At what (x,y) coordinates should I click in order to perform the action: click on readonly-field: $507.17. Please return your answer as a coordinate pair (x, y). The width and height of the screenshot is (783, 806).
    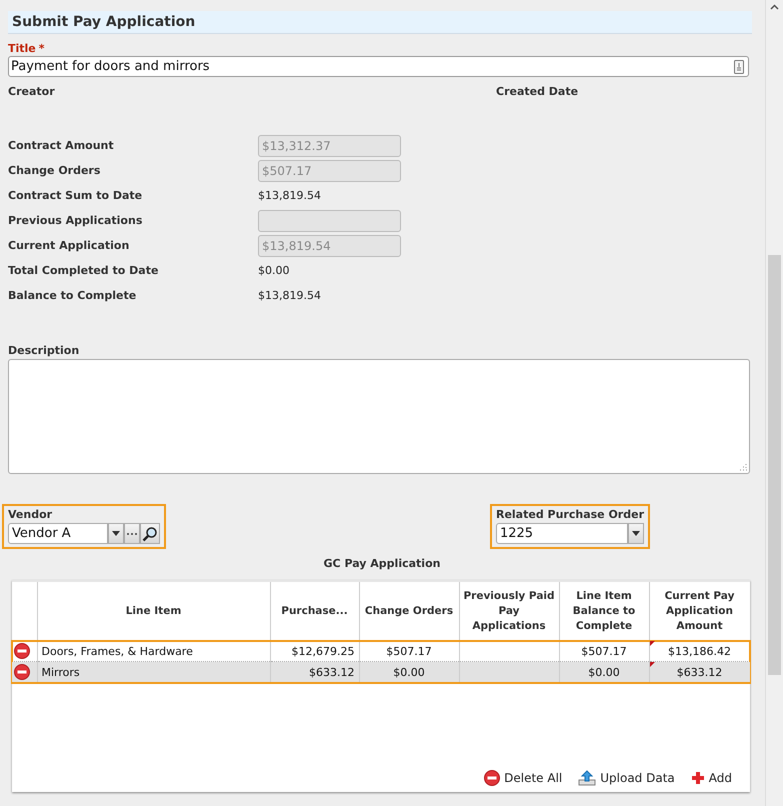
    Looking at the image, I should click on (329, 171).